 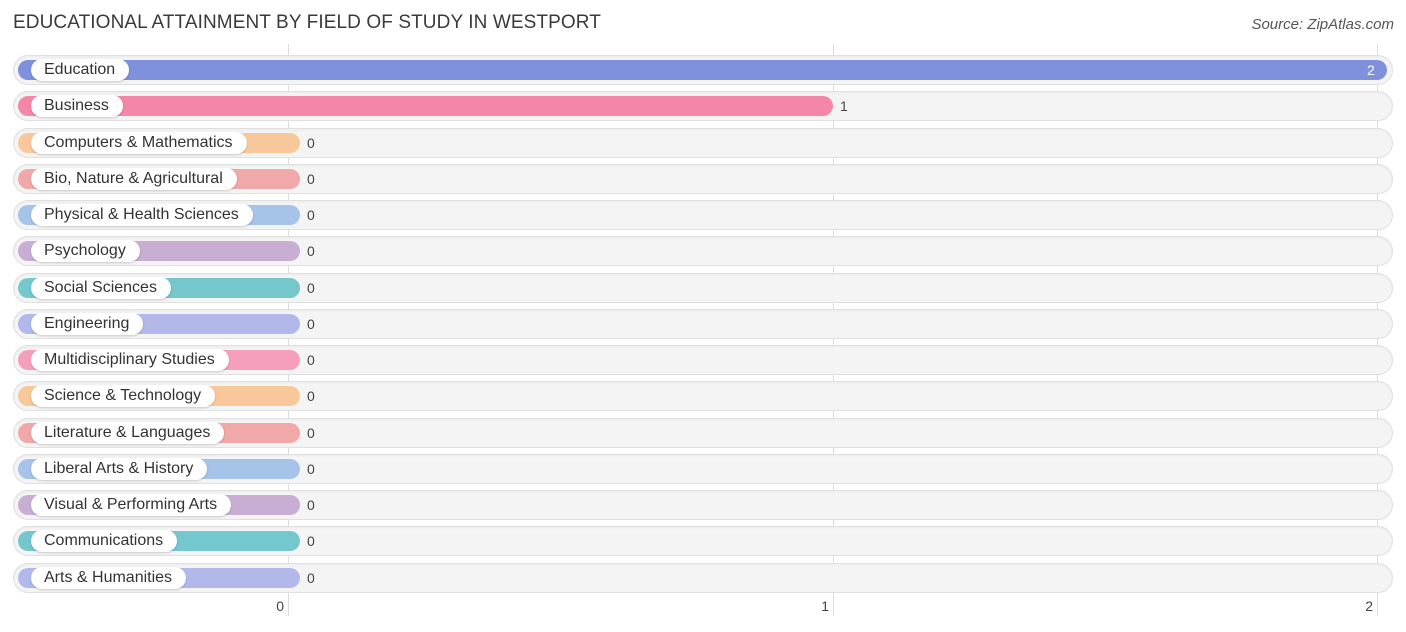 What do you see at coordinates (130, 360) in the screenshot?
I see `category-label: Multidisciplinary Studies` at bounding box center [130, 360].